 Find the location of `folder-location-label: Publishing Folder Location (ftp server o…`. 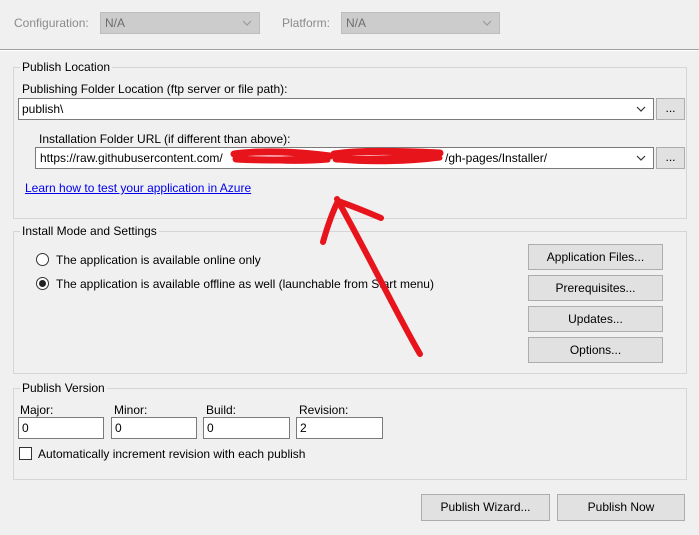

folder-location-label: Publishing Folder Location (ftp server o… is located at coordinates (155, 89).